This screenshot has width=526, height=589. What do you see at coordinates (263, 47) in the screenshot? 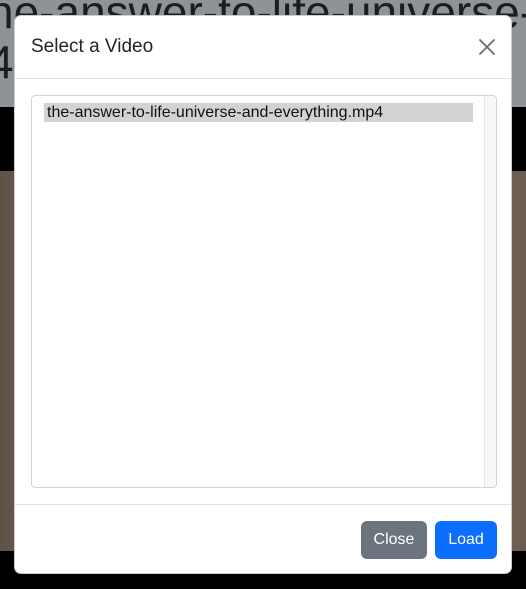
I see `dialog-header: Select a Video` at bounding box center [263, 47].